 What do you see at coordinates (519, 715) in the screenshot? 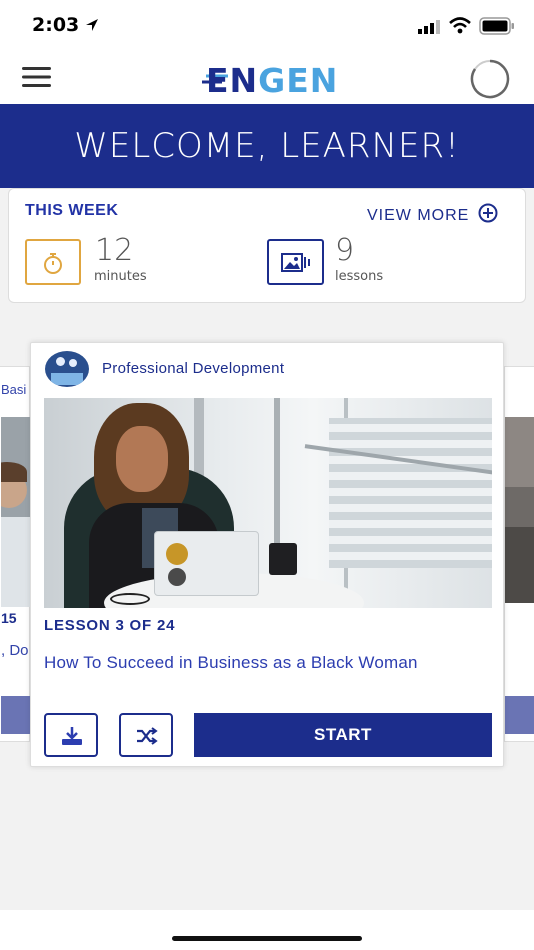
I see `next-card-start-button` at bounding box center [519, 715].